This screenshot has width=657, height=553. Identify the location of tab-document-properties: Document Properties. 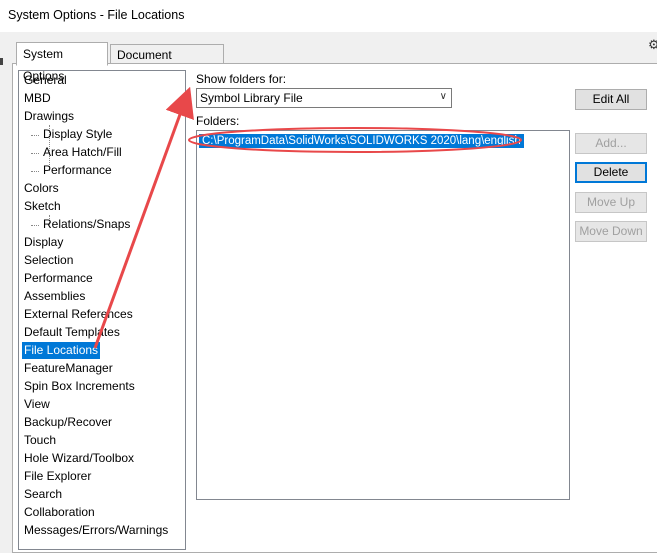
(167, 63).